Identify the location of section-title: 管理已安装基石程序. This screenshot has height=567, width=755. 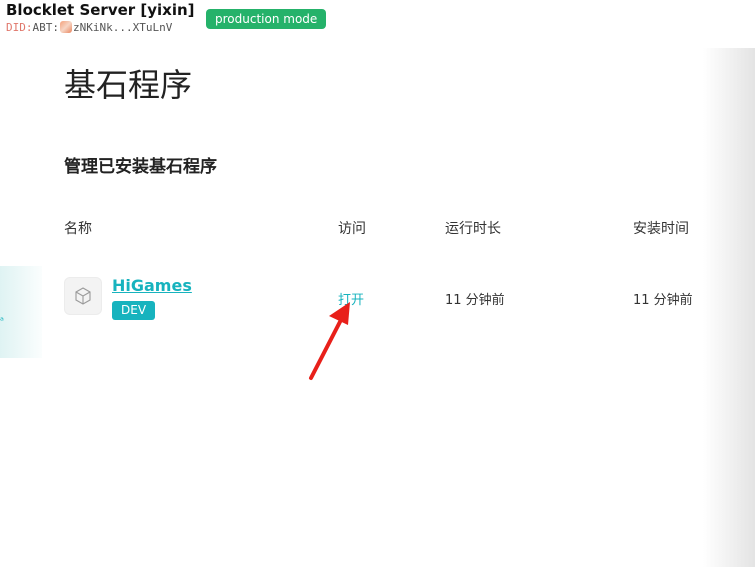
(140, 167).